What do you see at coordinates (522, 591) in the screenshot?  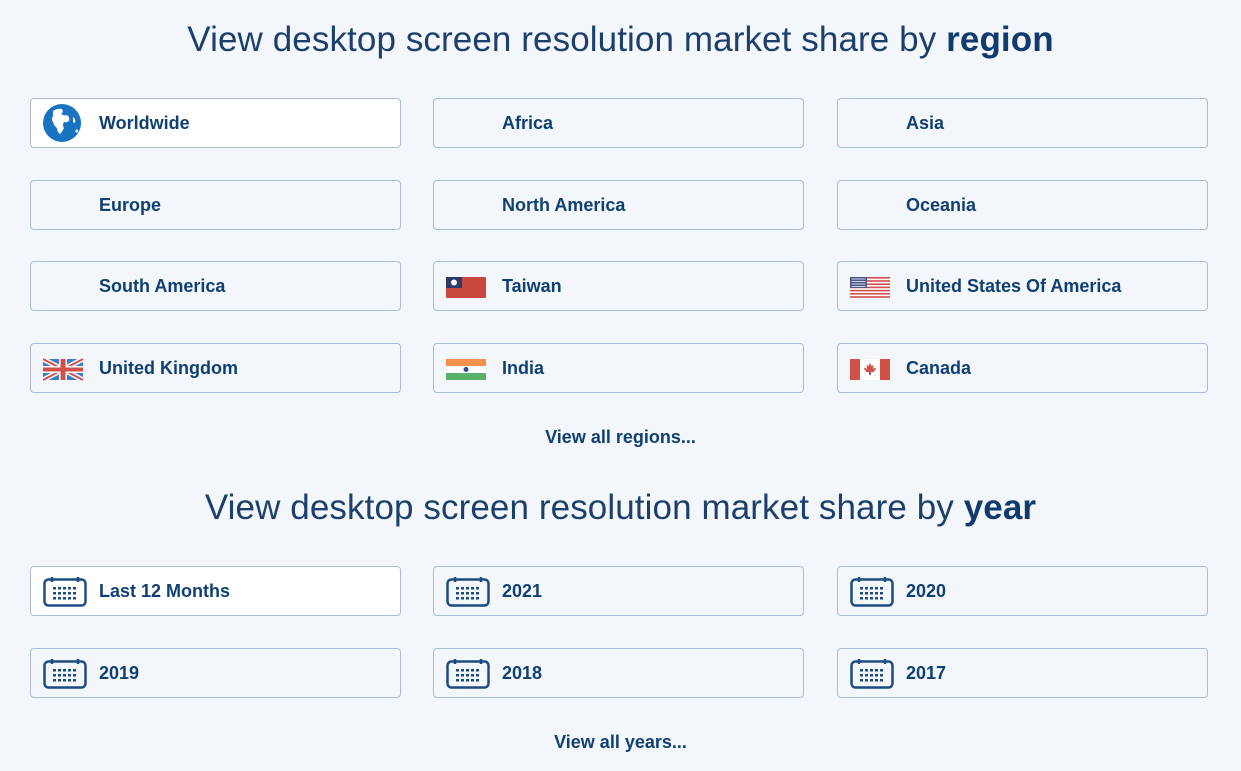 I see `year-label: 2021` at bounding box center [522, 591].